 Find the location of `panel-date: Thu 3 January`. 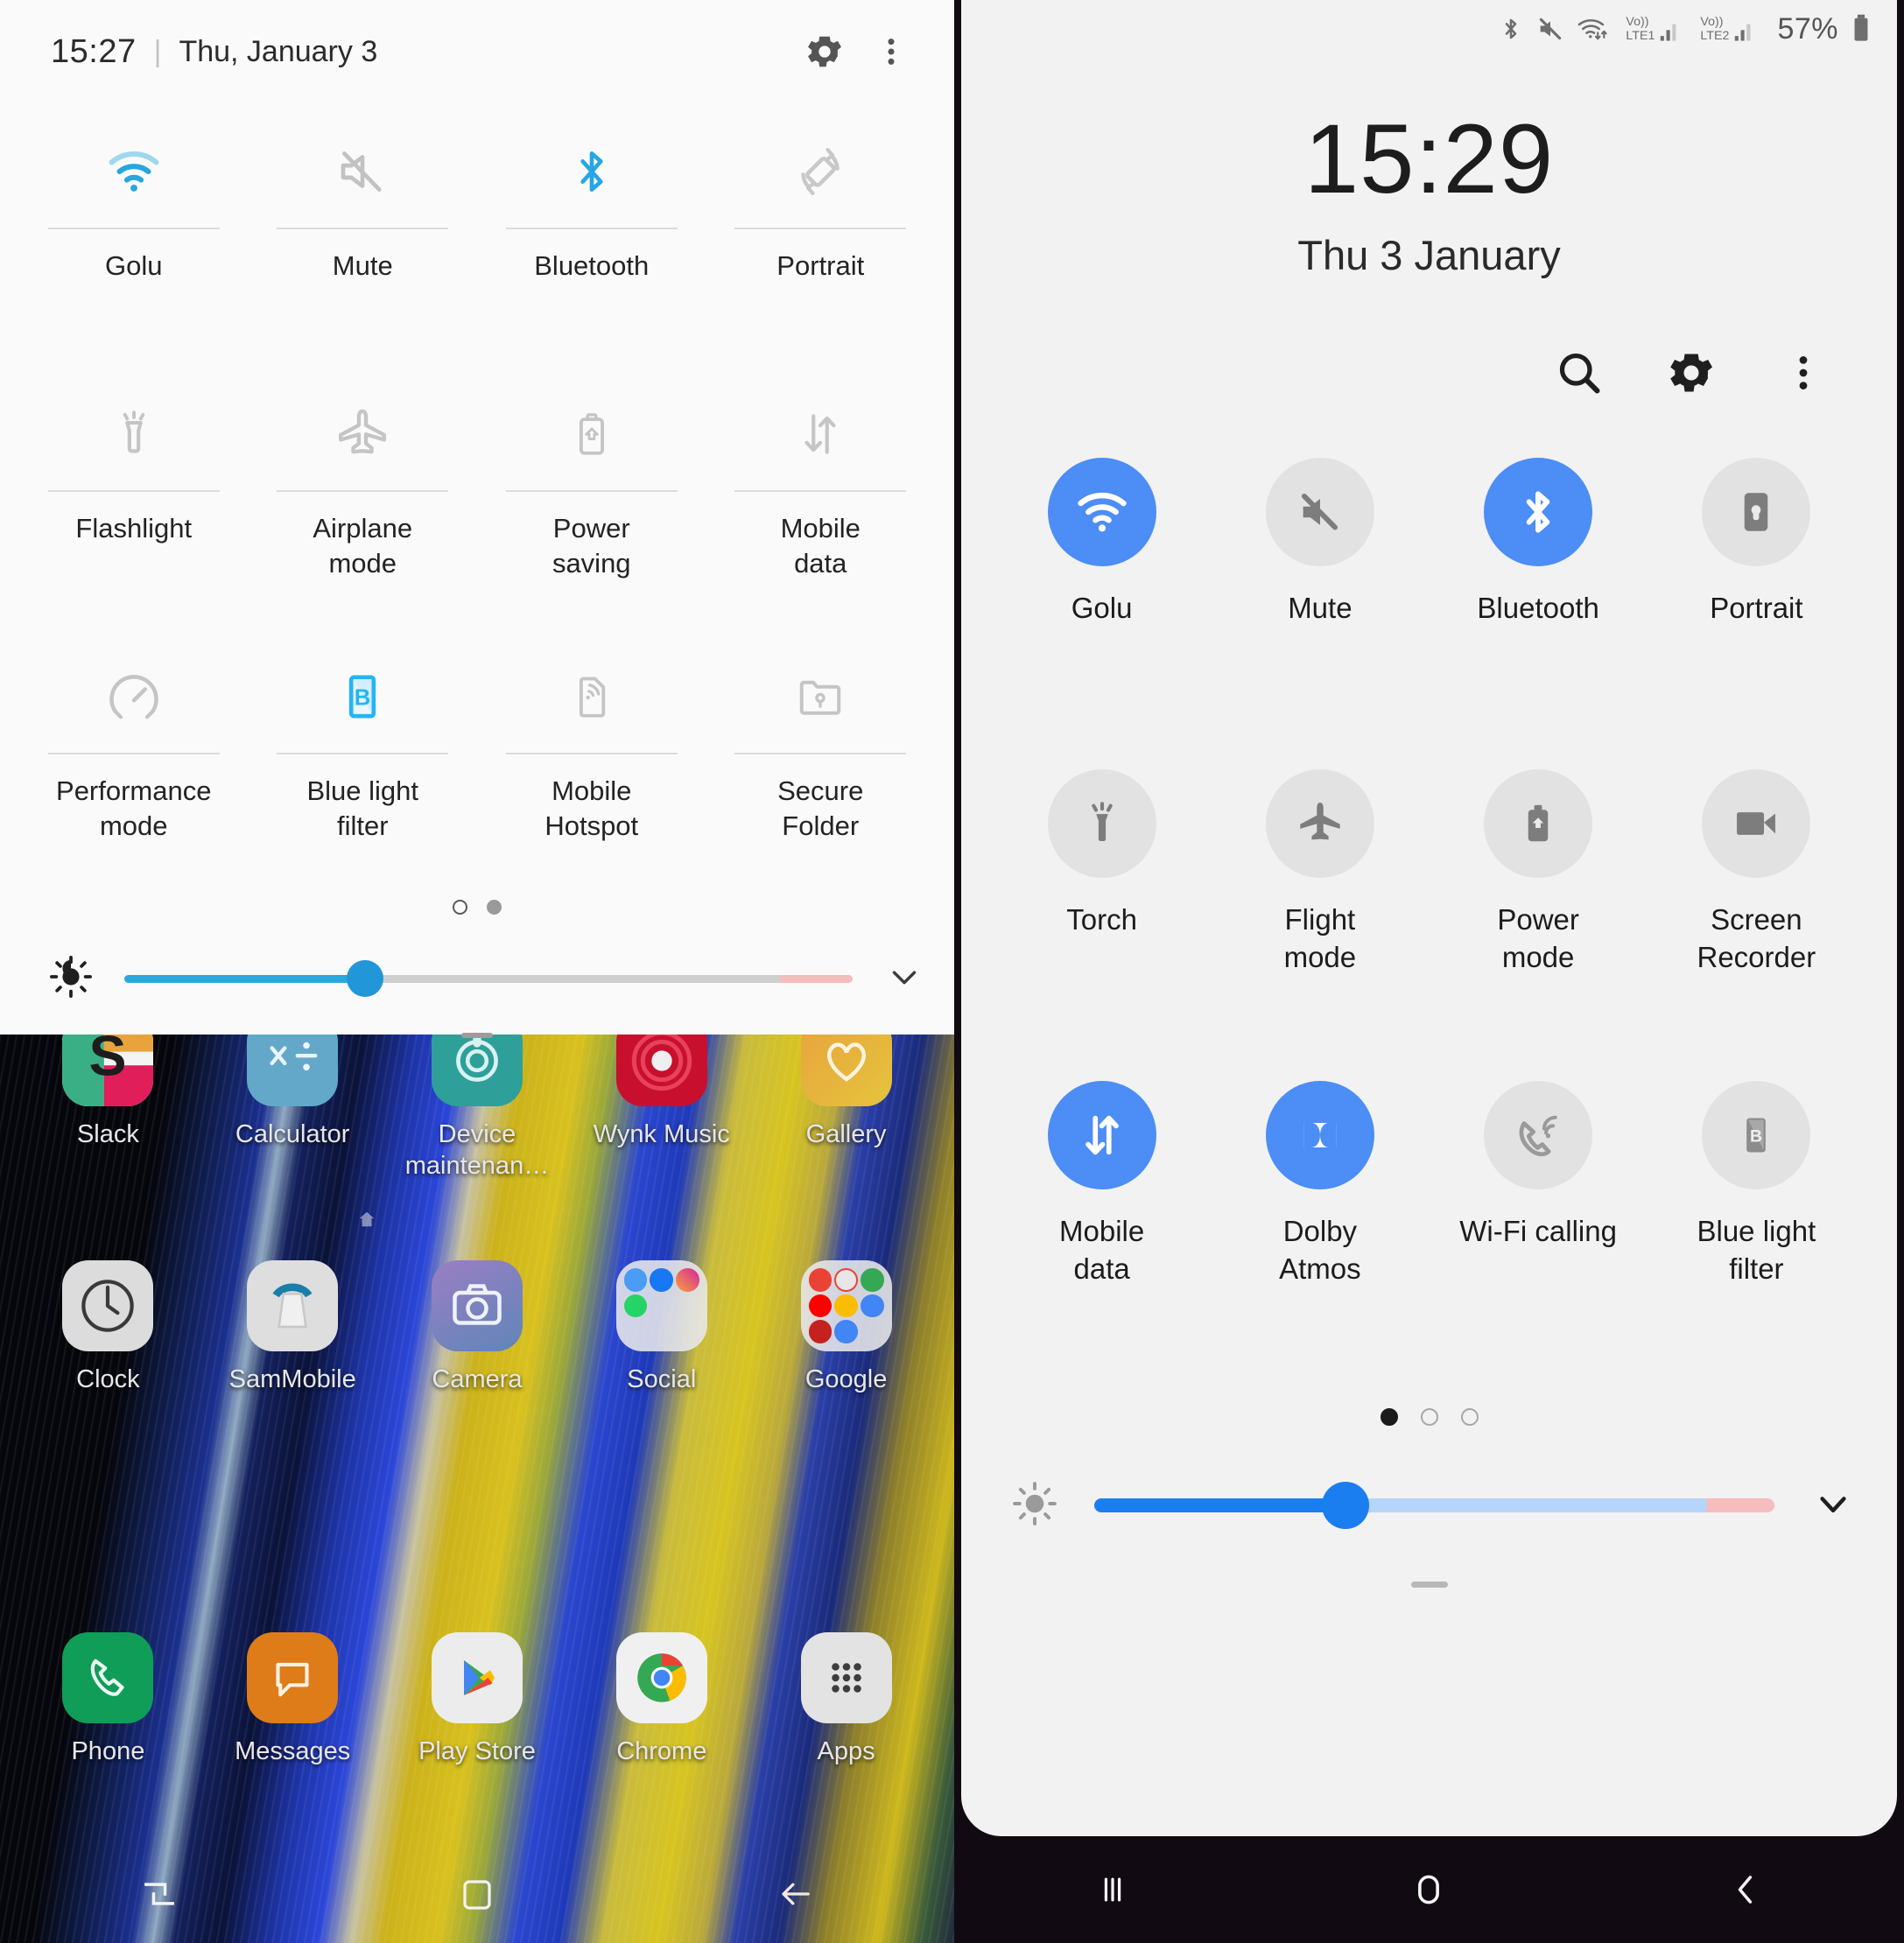

panel-date: Thu 3 January is located at coordinates (1429, 255).